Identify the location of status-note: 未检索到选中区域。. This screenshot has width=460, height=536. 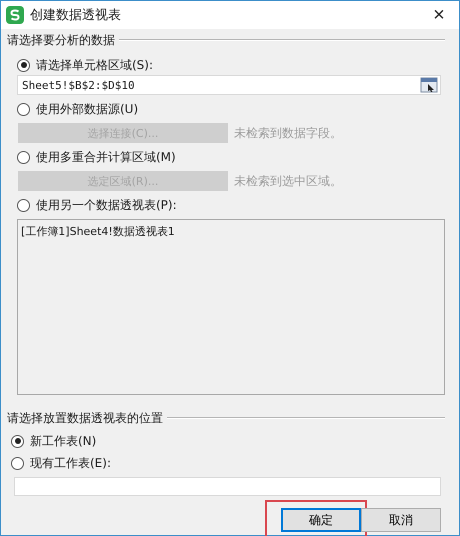
(288, 181).